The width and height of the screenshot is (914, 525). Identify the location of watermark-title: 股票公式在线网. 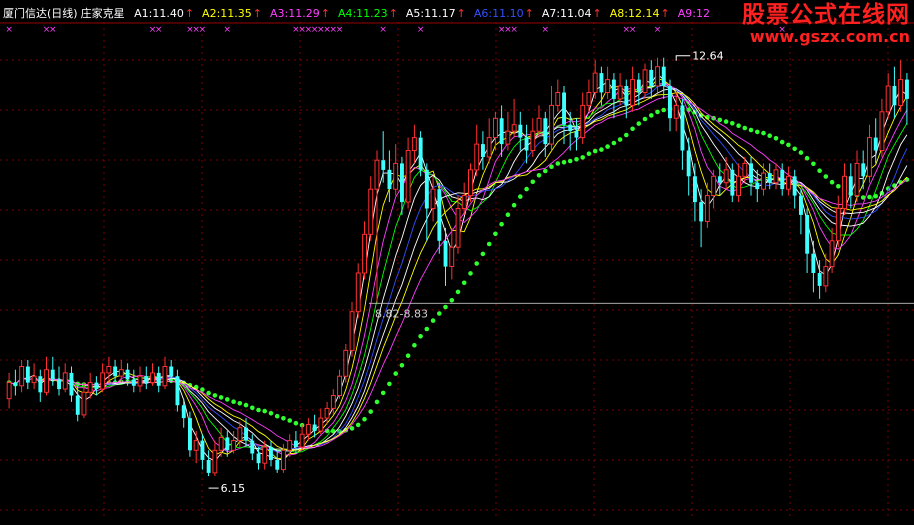
(826, 15).